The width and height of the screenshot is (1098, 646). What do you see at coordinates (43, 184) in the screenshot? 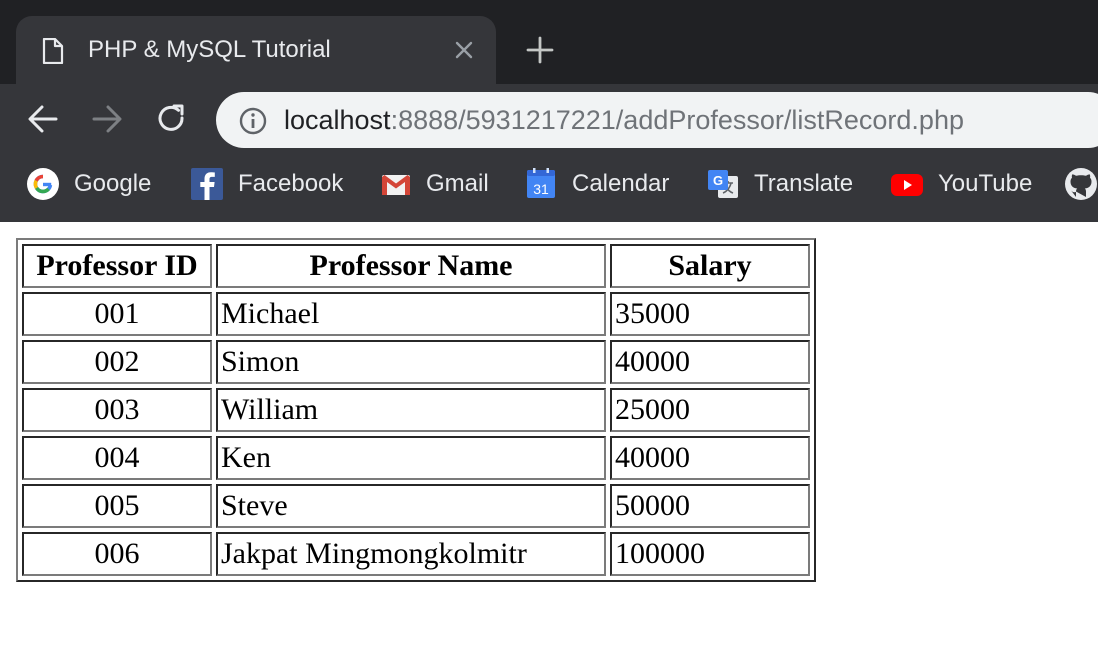
I see `google-icon` at bounding box center [43, 184].